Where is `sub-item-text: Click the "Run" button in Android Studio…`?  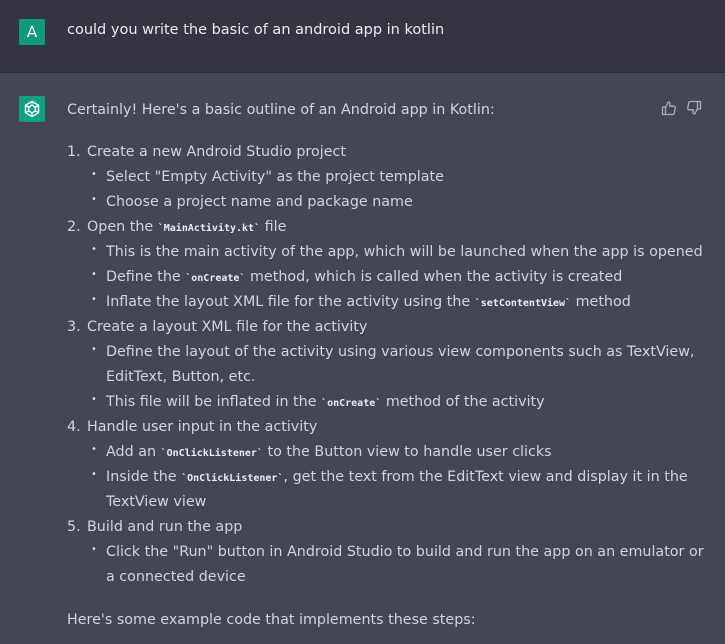
sub-item-text: Click the "Run" button in Android Studio… is located at coordinates (405, 552).